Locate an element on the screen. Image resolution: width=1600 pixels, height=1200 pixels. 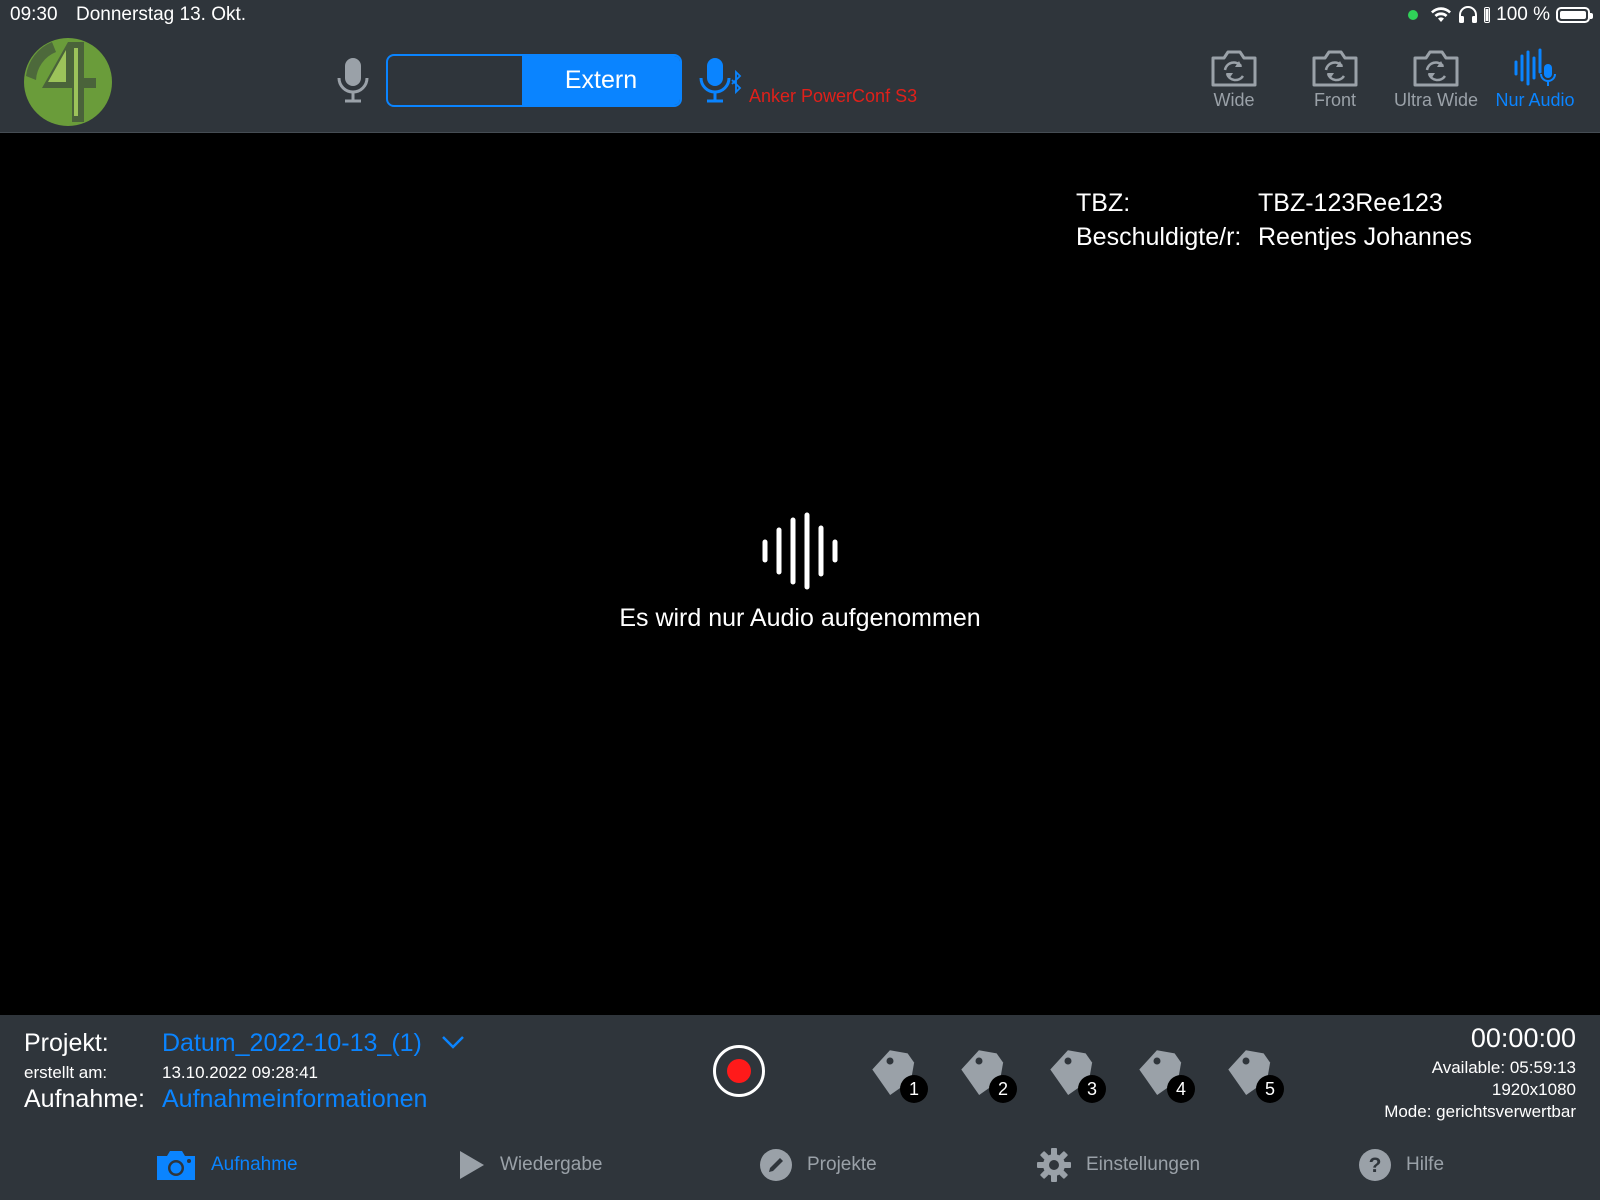
tab-hilfe: ? Hilfe is located at coordinates (1401, 1165).